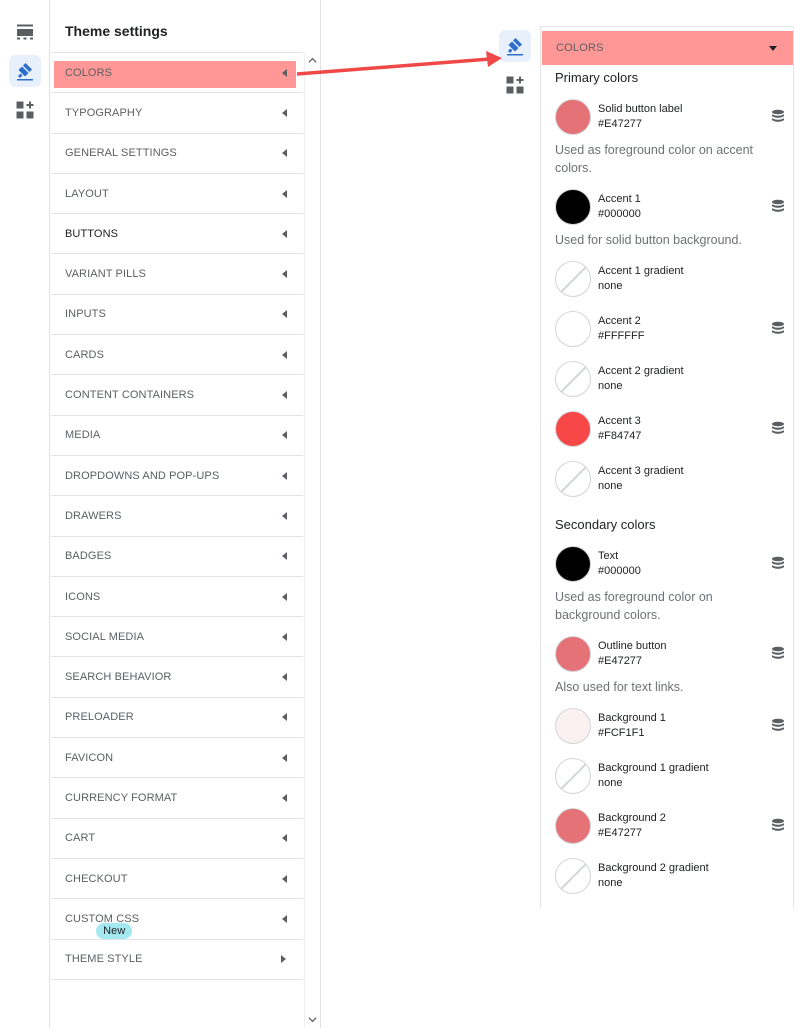 The image size is (794, 1028). What do you see at coordinates (641, 471) in the screenshot?
I see `color-label: Accent 3 gradient` at bounding box center [641, 471].